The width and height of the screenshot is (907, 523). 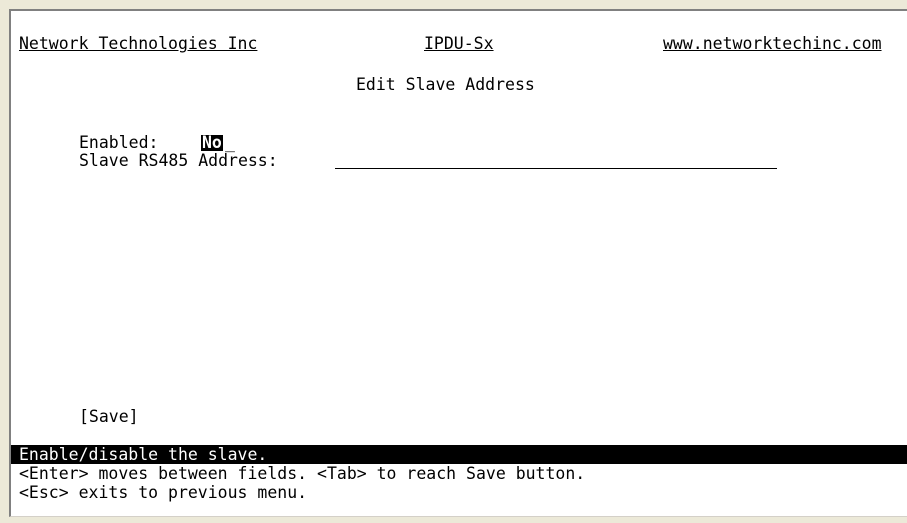 I want to click on header-product: IPDU-Sx, so click(x=459, y=43).